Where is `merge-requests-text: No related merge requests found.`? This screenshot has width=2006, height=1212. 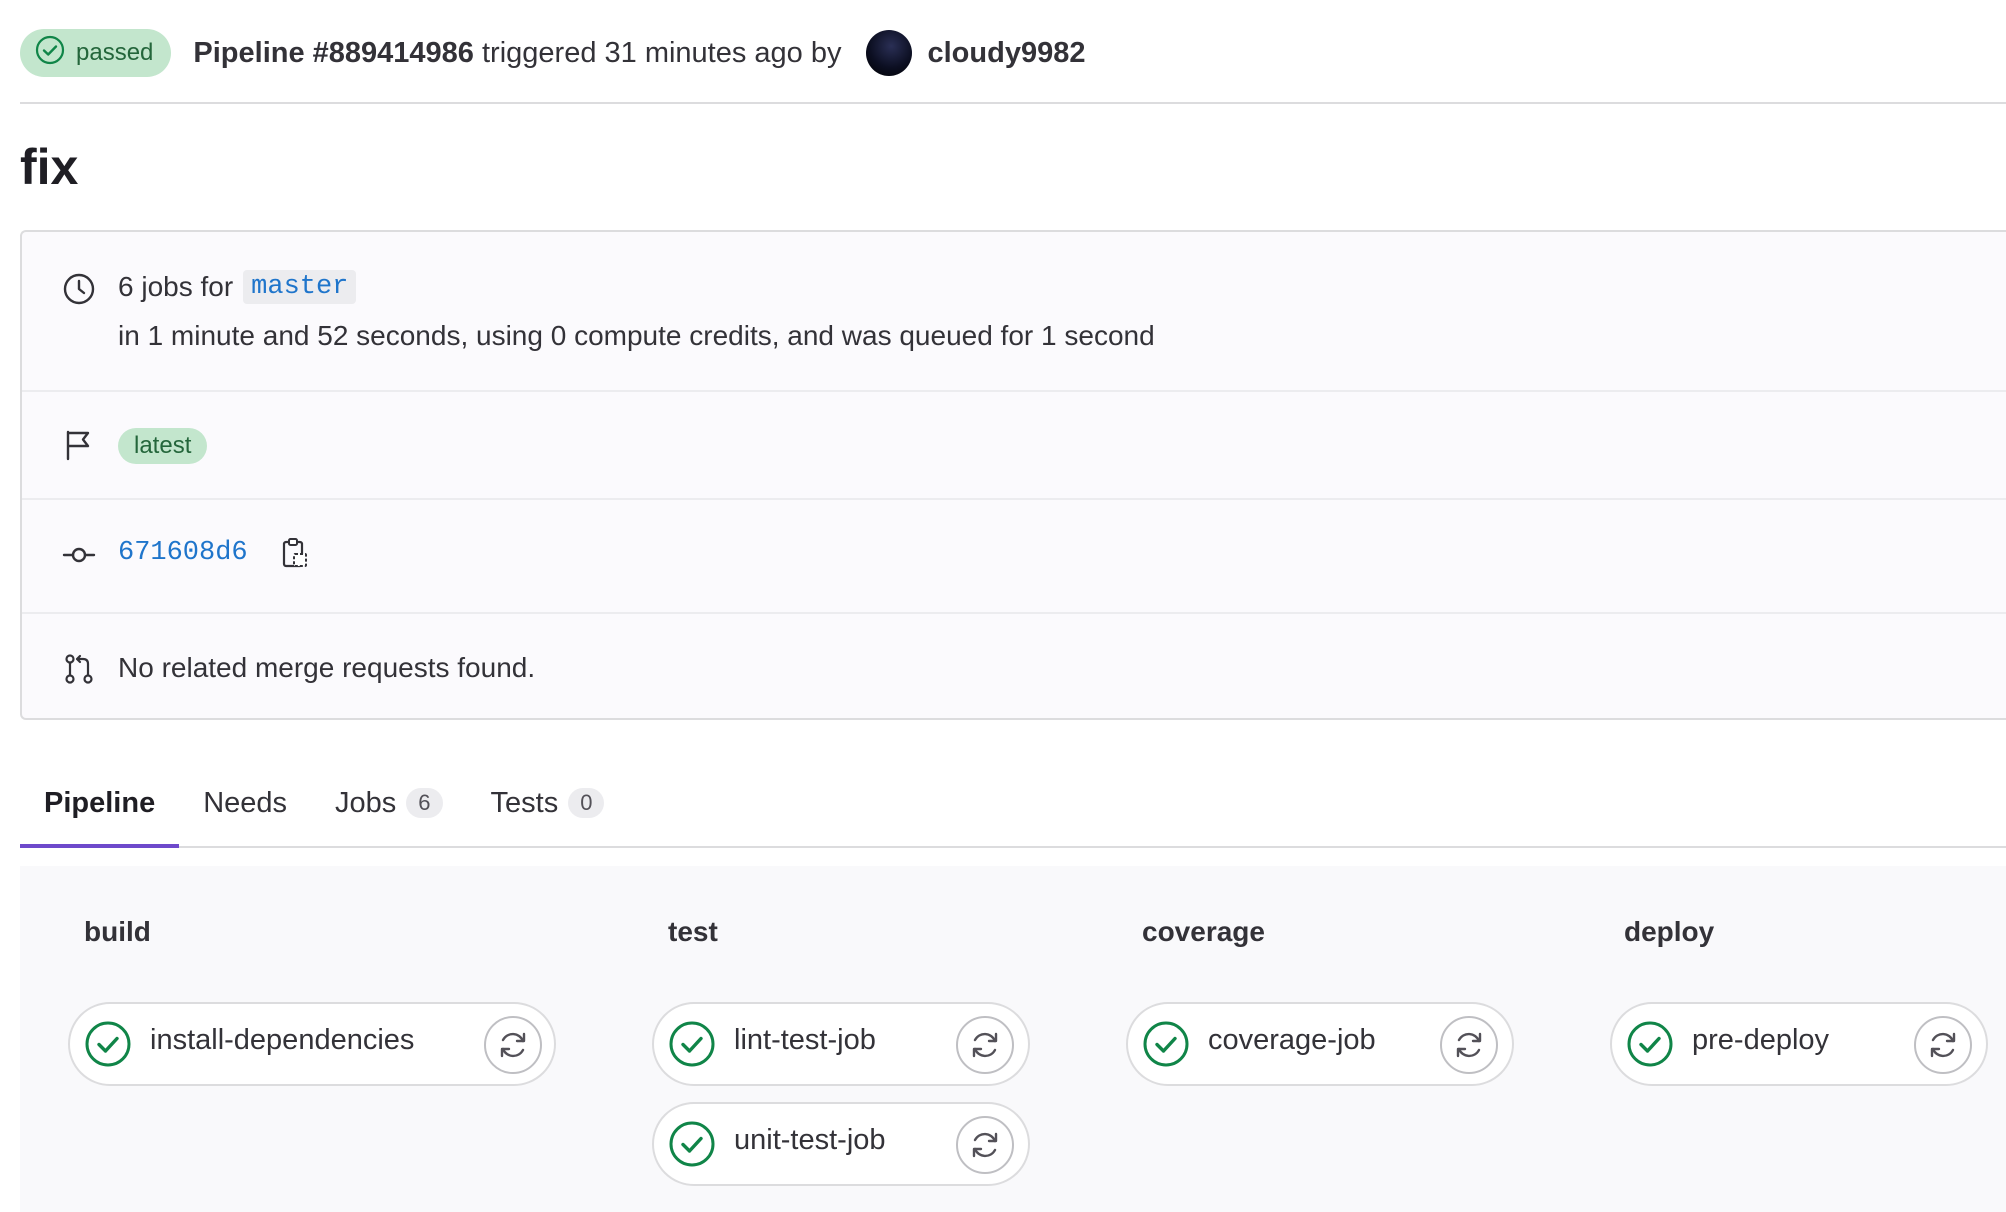
merge-requests-text: No related merge requests found. is located at coordinates (327, 667).